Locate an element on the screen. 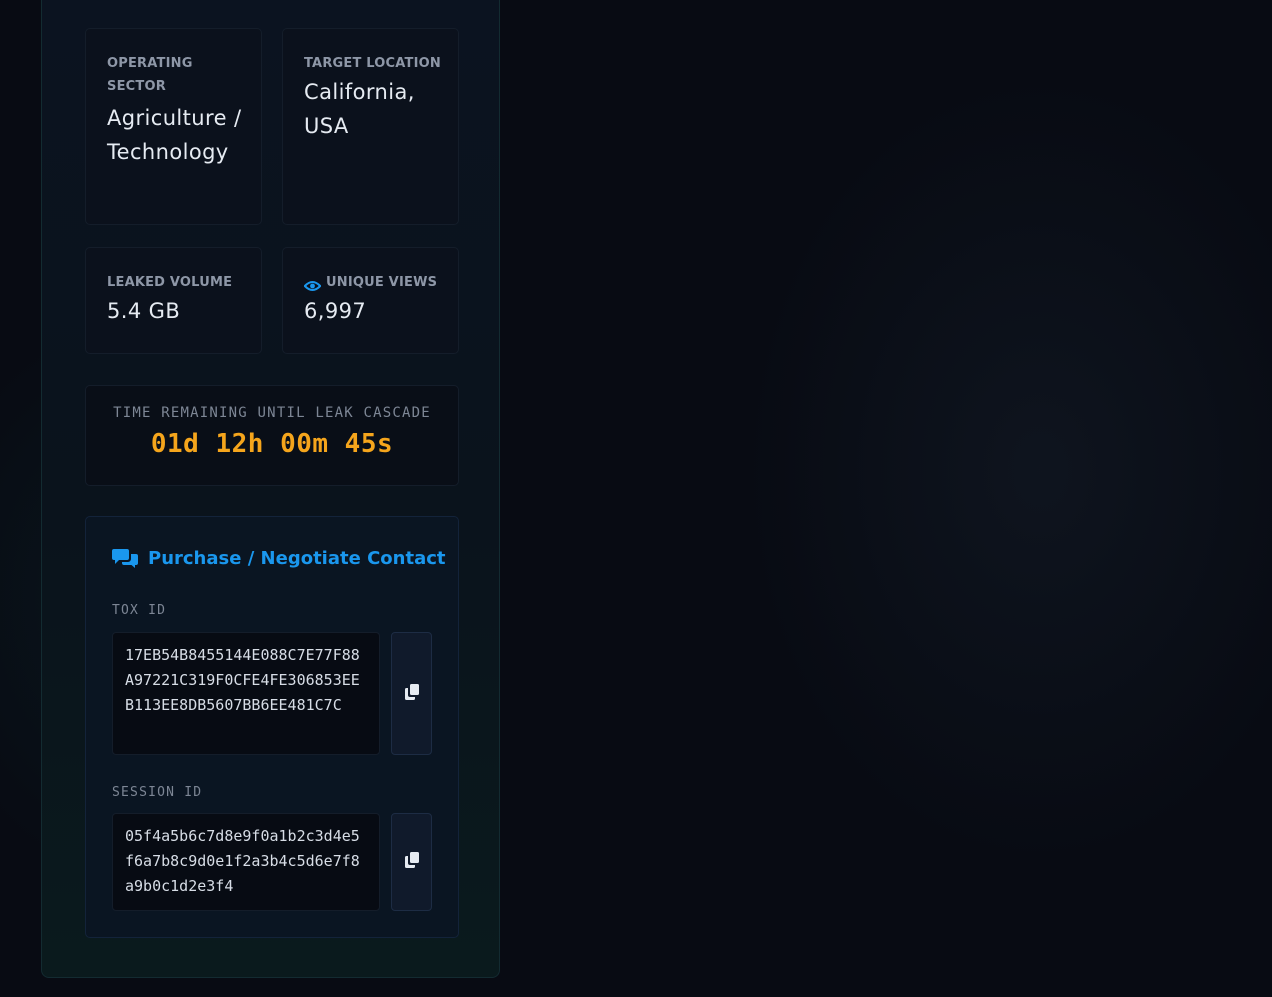 This screenshot has height=997, width=1272. volume-label: LEAKED VOLUME is located at coordinates (170, 282).